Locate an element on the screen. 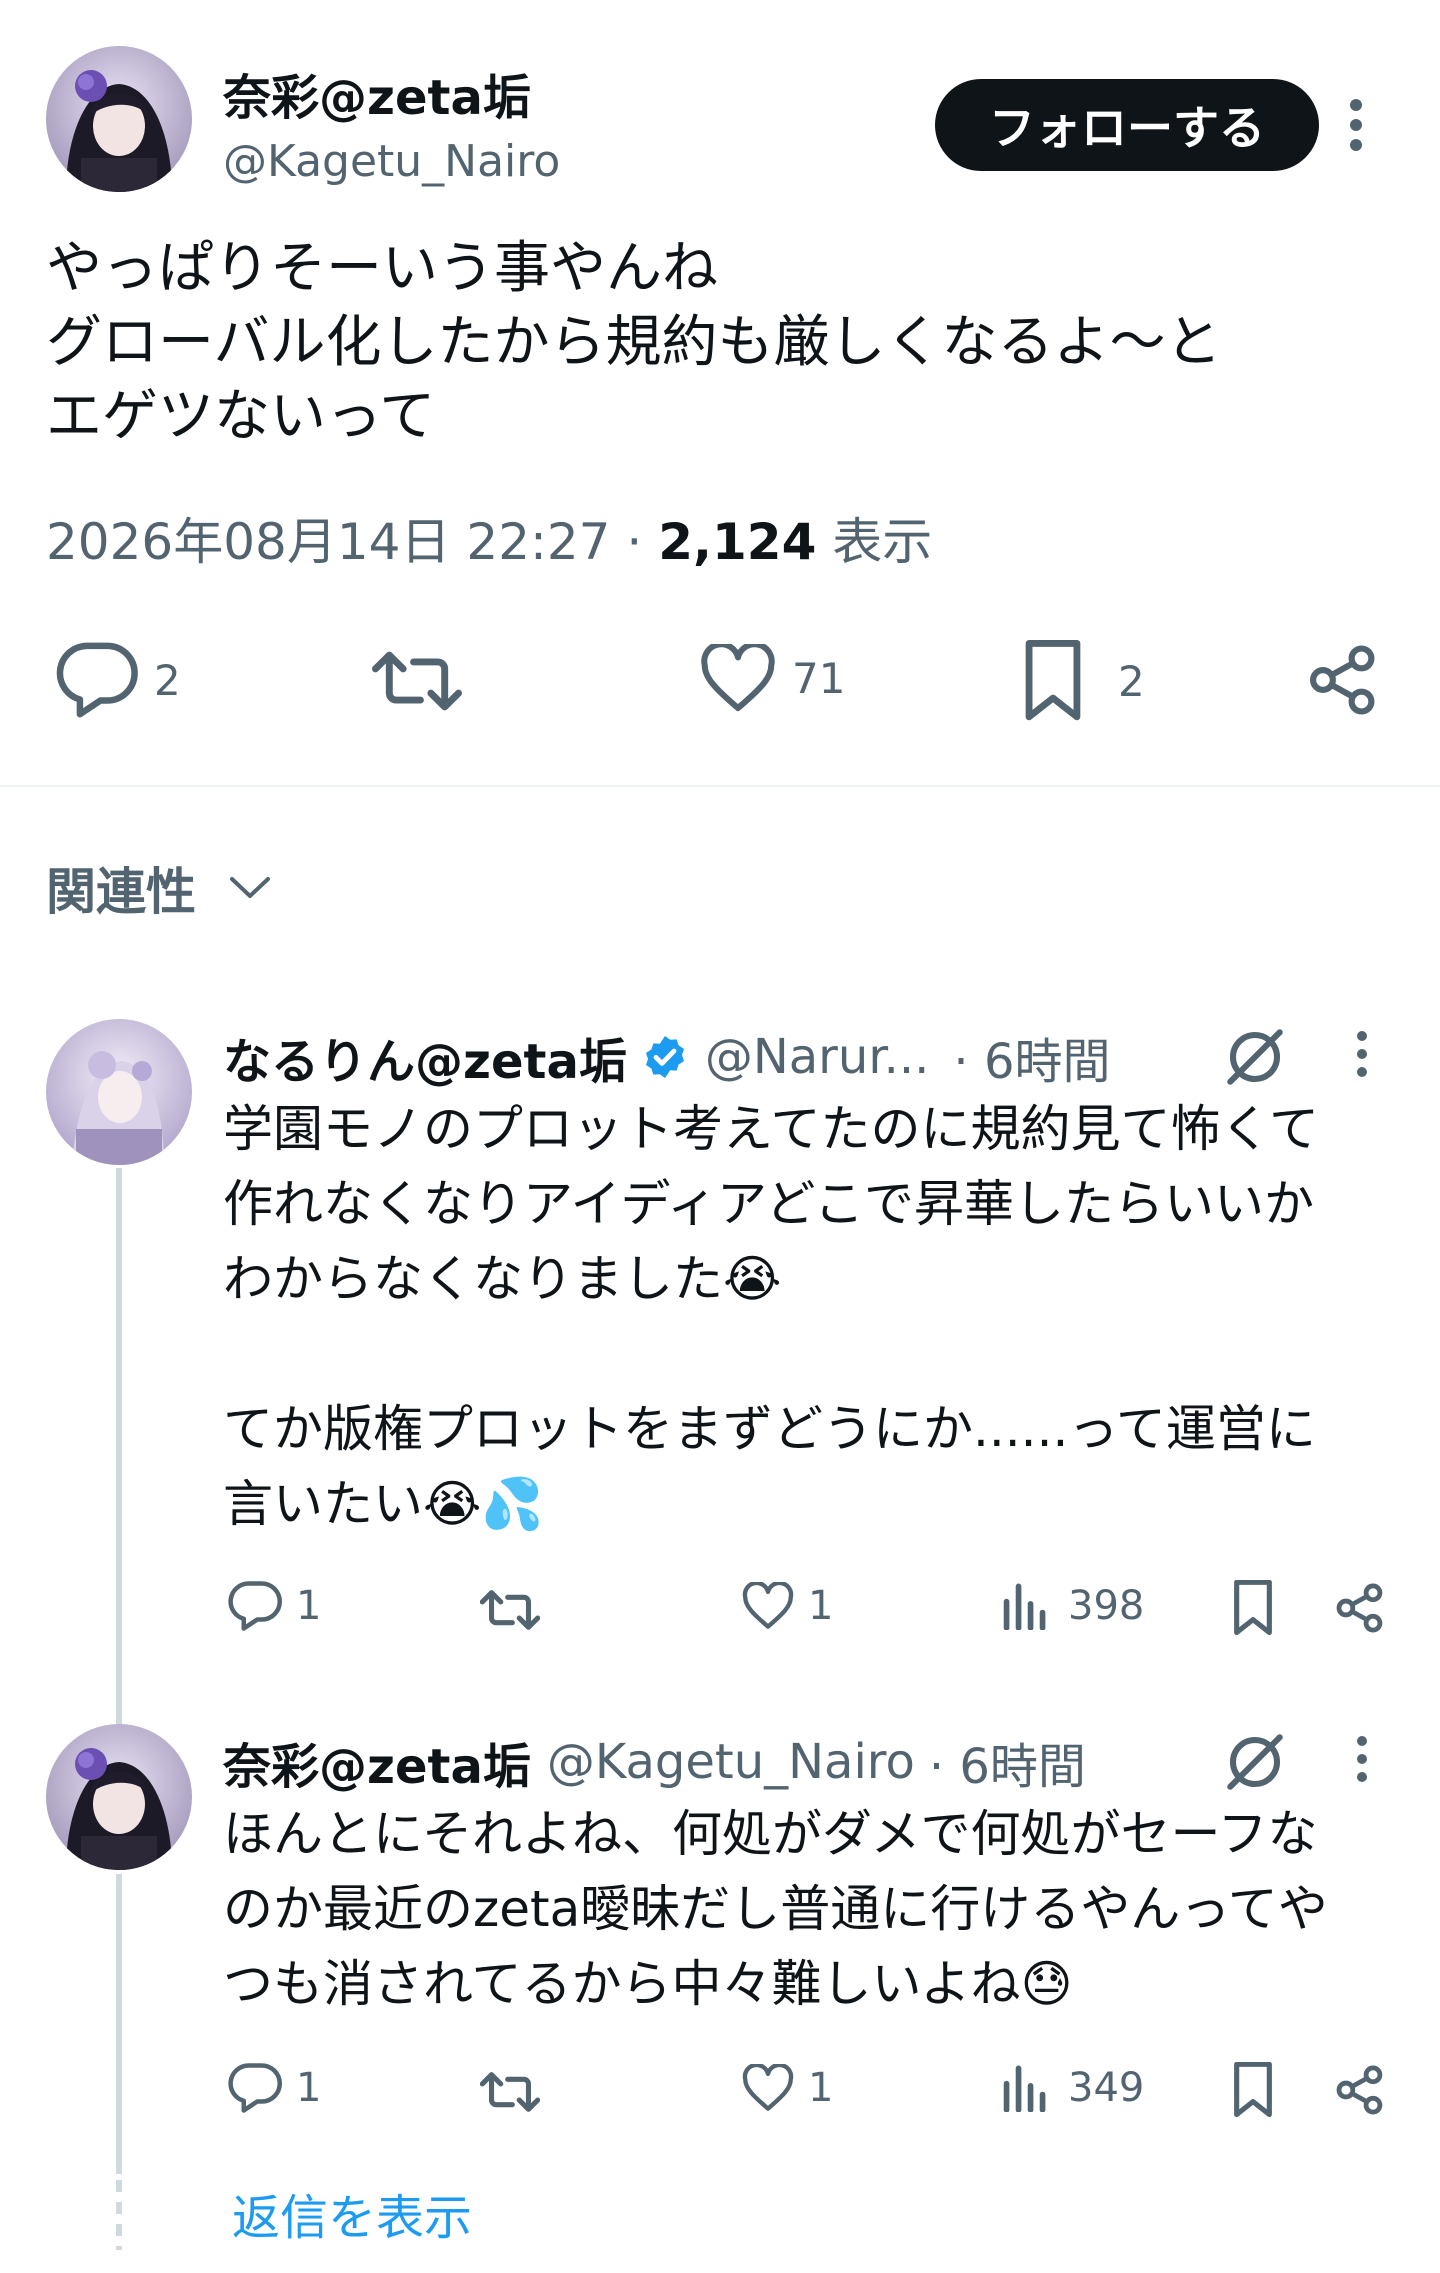  tweet-date: 2026年08月14日 22:27 is located at coordinates (328, 542).